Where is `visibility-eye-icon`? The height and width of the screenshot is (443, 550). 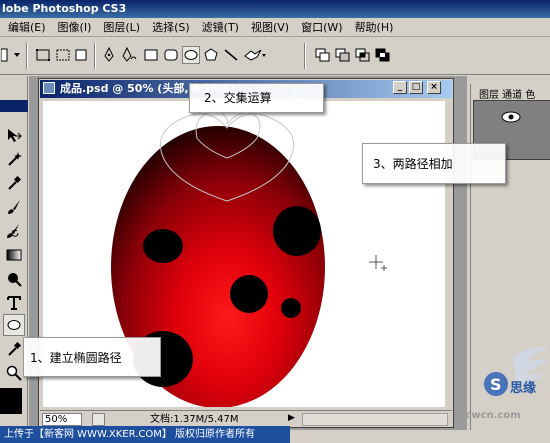
visibility-eye-icon is located at coordinates (511, 117).